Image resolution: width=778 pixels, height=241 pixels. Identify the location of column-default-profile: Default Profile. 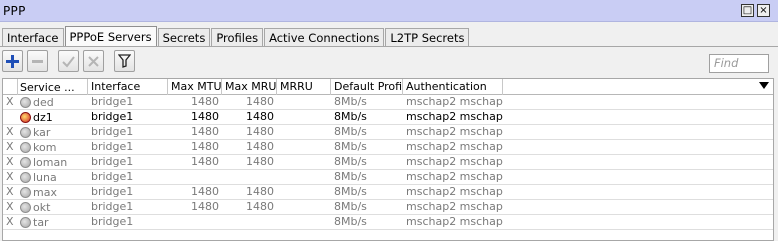
(367, 87).